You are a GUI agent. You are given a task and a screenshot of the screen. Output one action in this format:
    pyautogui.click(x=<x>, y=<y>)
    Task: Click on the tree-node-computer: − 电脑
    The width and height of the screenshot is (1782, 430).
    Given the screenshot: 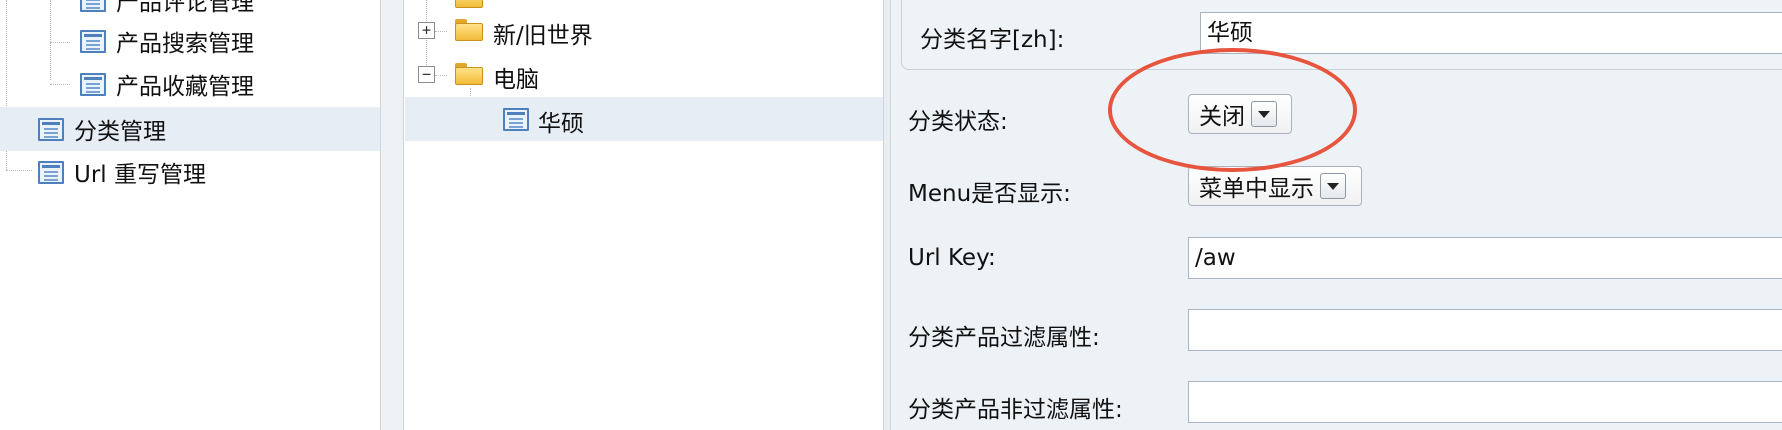 What is the action you would take?
    pyautogui.click(x=555, y=75)
    